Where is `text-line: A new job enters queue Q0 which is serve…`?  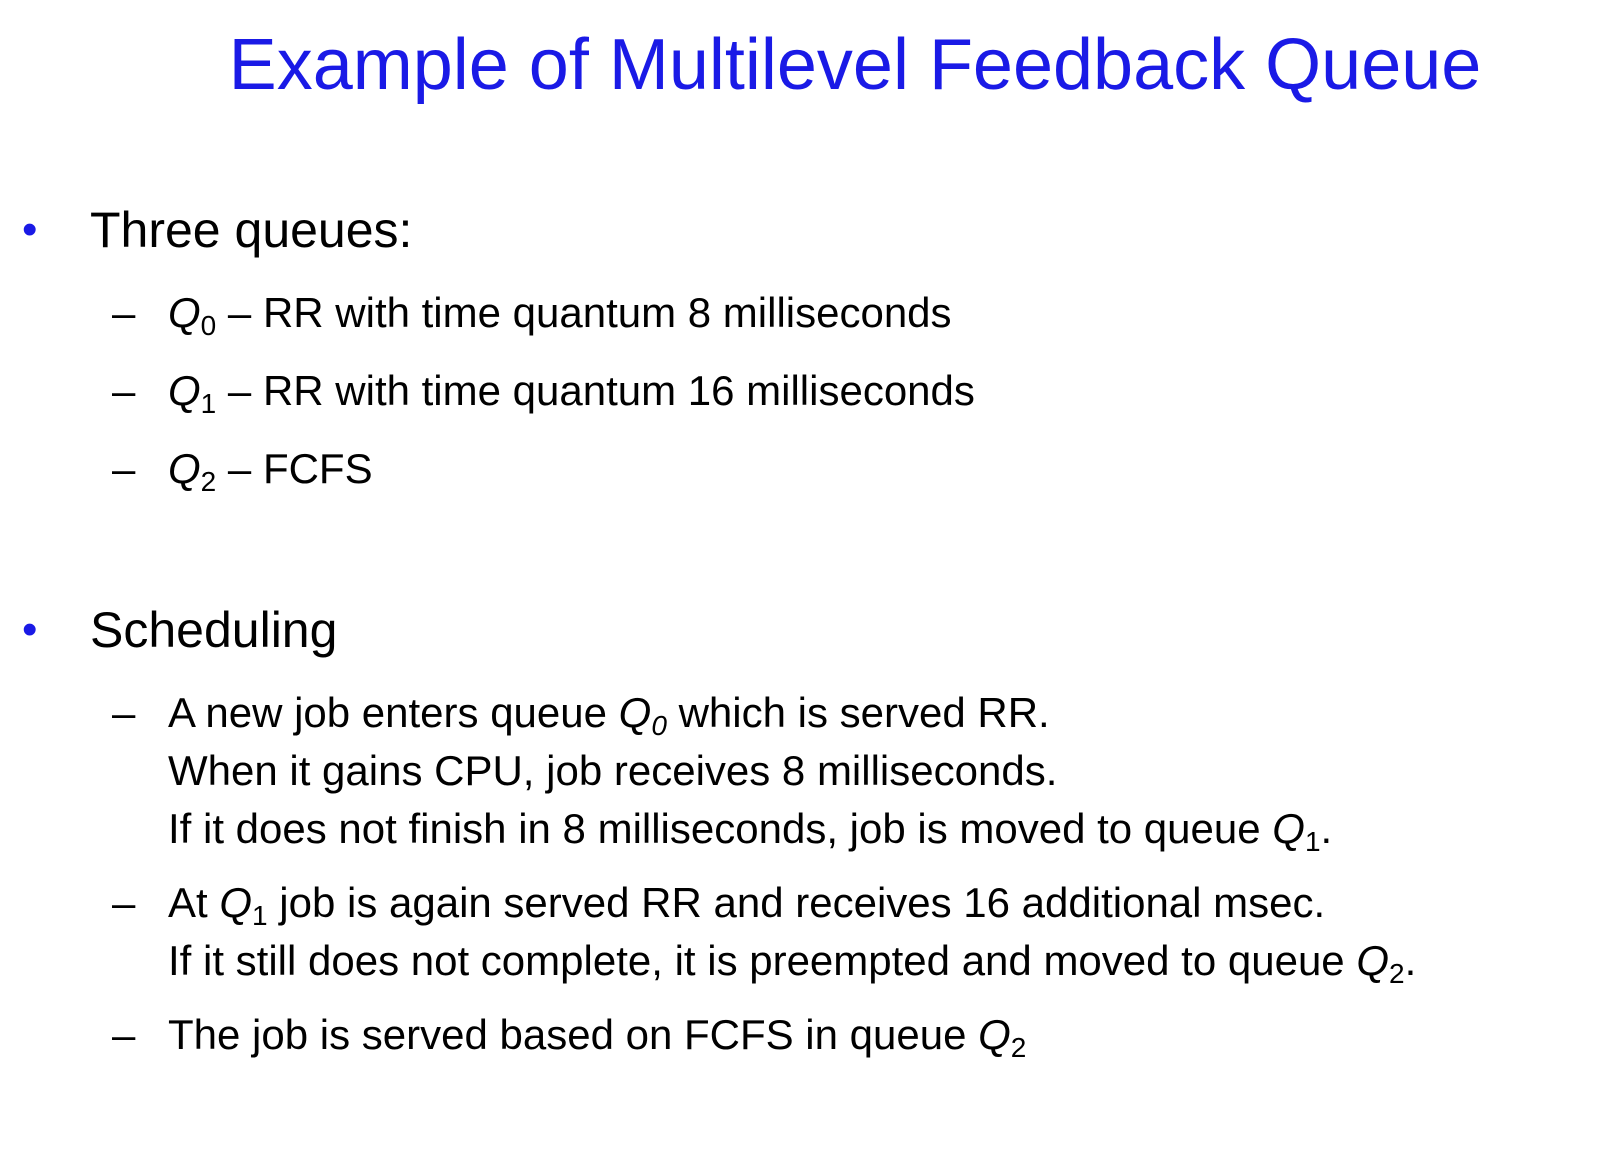 text-line: A new job enters queue Q0 which is serve… is located at coordinates (609, 715).